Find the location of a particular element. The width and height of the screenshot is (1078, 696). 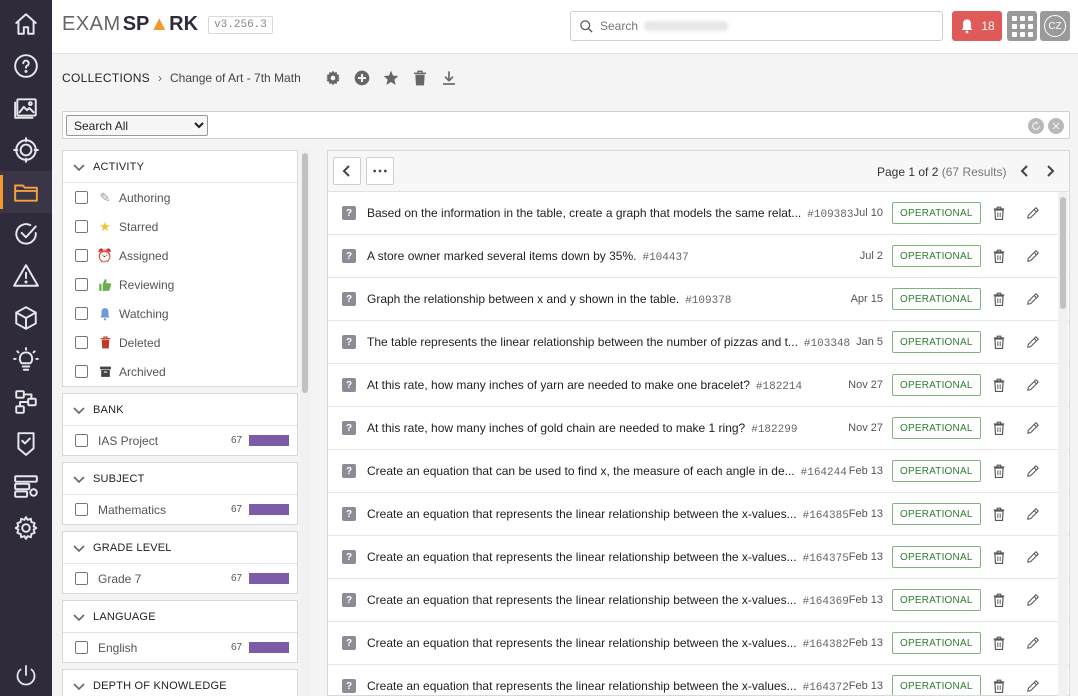

filter-group-header: DEPTH OF KNOWLEDGE is located at coordinates (180, 683).